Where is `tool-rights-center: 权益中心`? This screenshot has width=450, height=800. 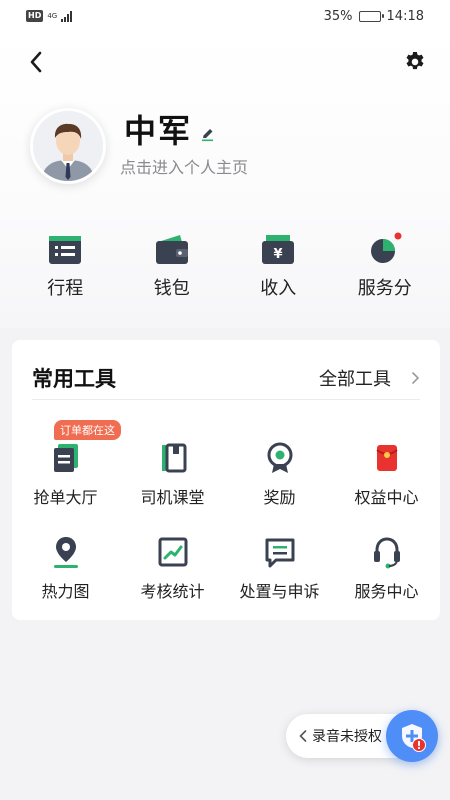
tool-rights-center: 权益中心 is located at coordinates (386, 467).